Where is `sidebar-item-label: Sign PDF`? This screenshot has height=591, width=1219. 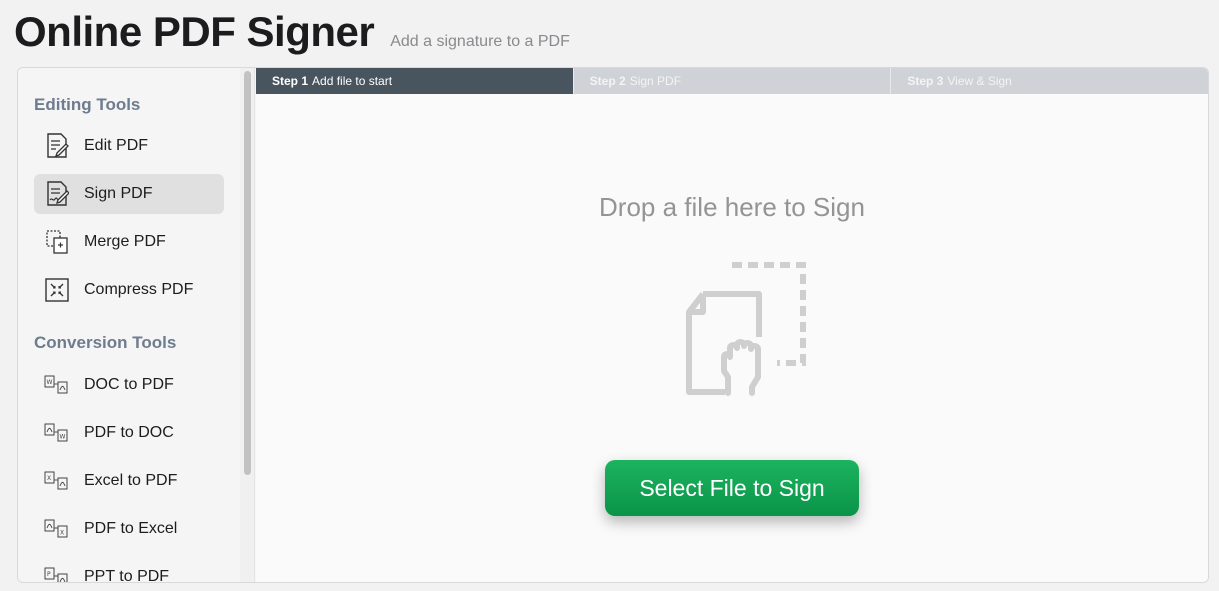
sidebar-item-label: Sign PDF is located at coordinates (118, 193).